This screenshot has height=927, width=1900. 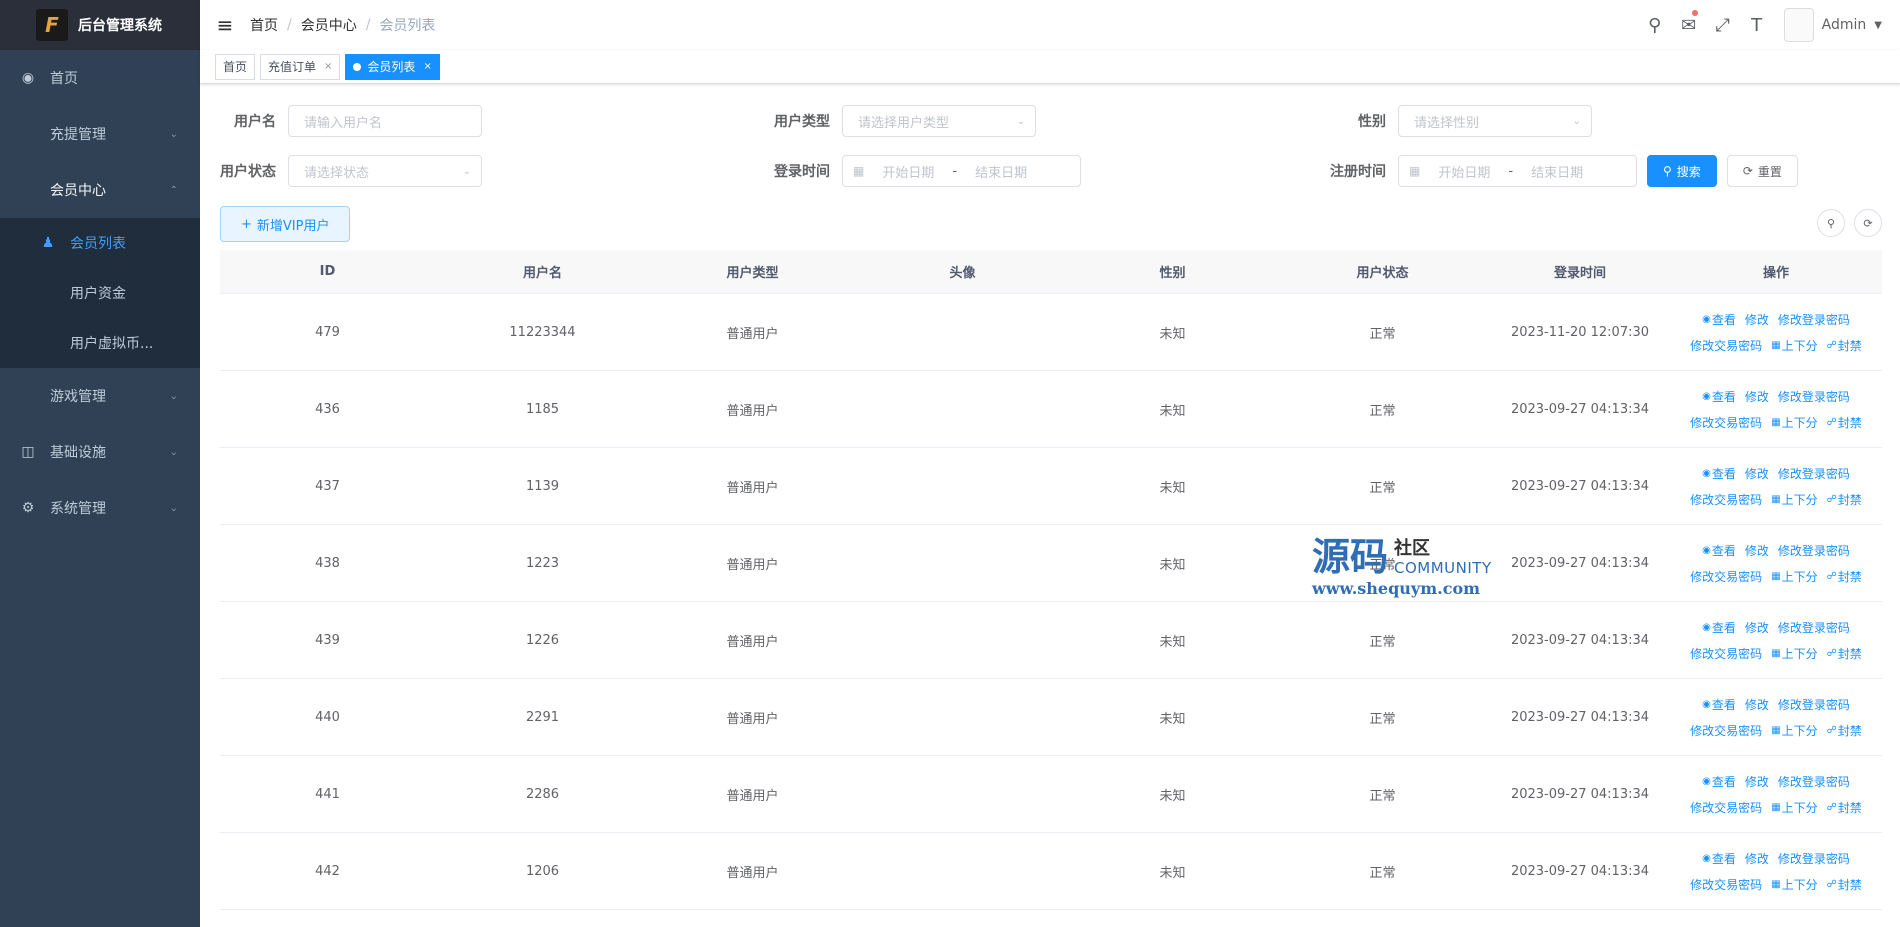 What do you see at coordinates (1832, 25) in the screenshot?
I see `user-dropdown: Admin ▼` at bounding box center [1832, 25].